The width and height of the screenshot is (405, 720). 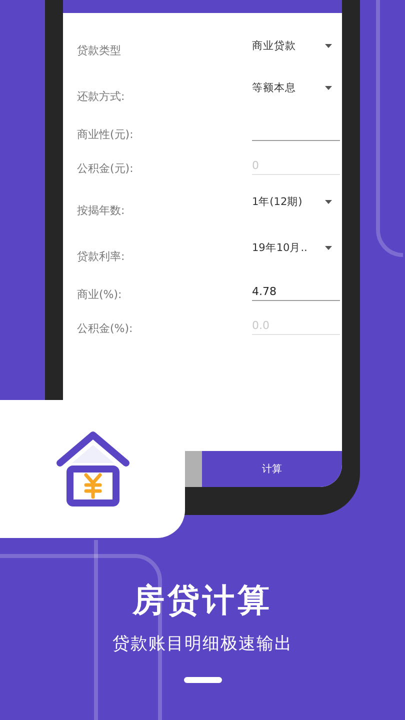 I want to click on input-field: 4.78, so click(x=296, y=292).